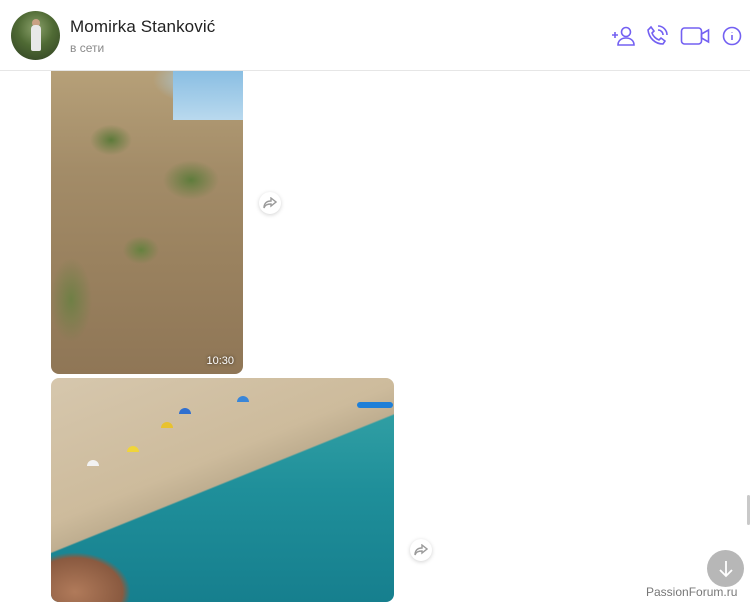 The image size is (750, 602). I want to click on phone-icon, so click(657, 36).